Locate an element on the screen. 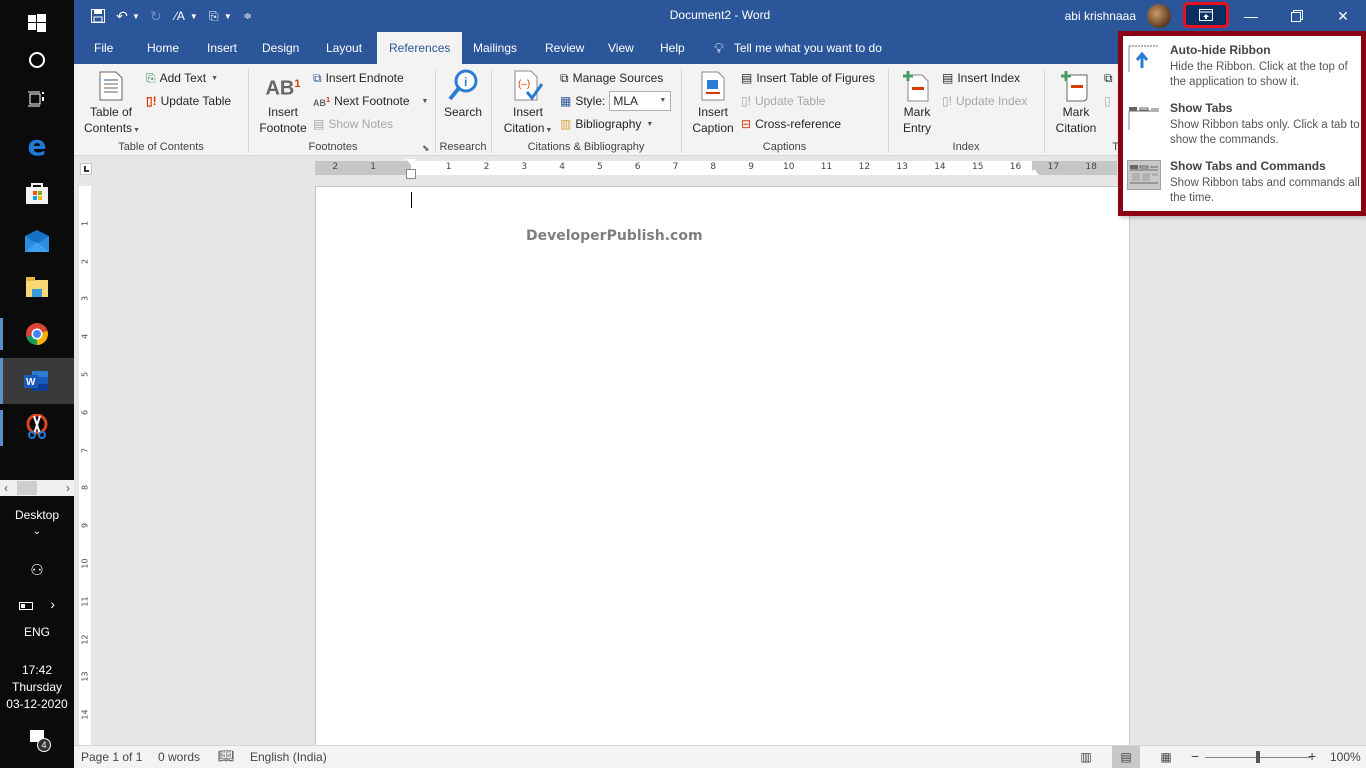 The width and height of the screenshot is (1366, 768). print-layout-button: ▤ is located at coordinates (1126, 757).